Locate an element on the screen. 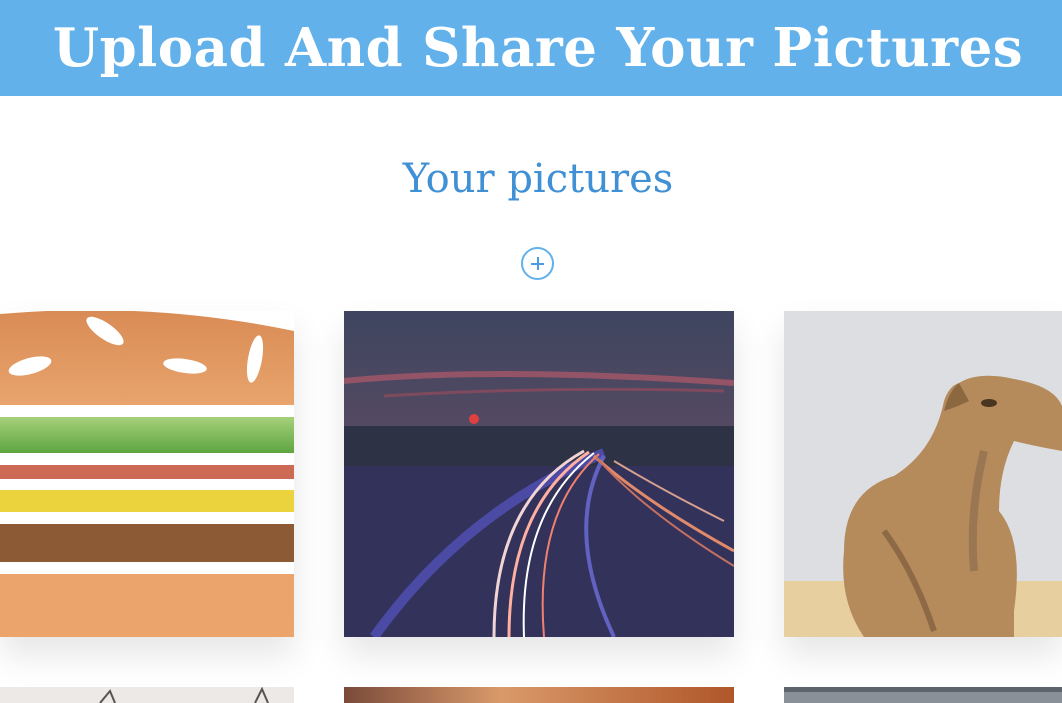  plus-icon is located at coordinates (537, 263).